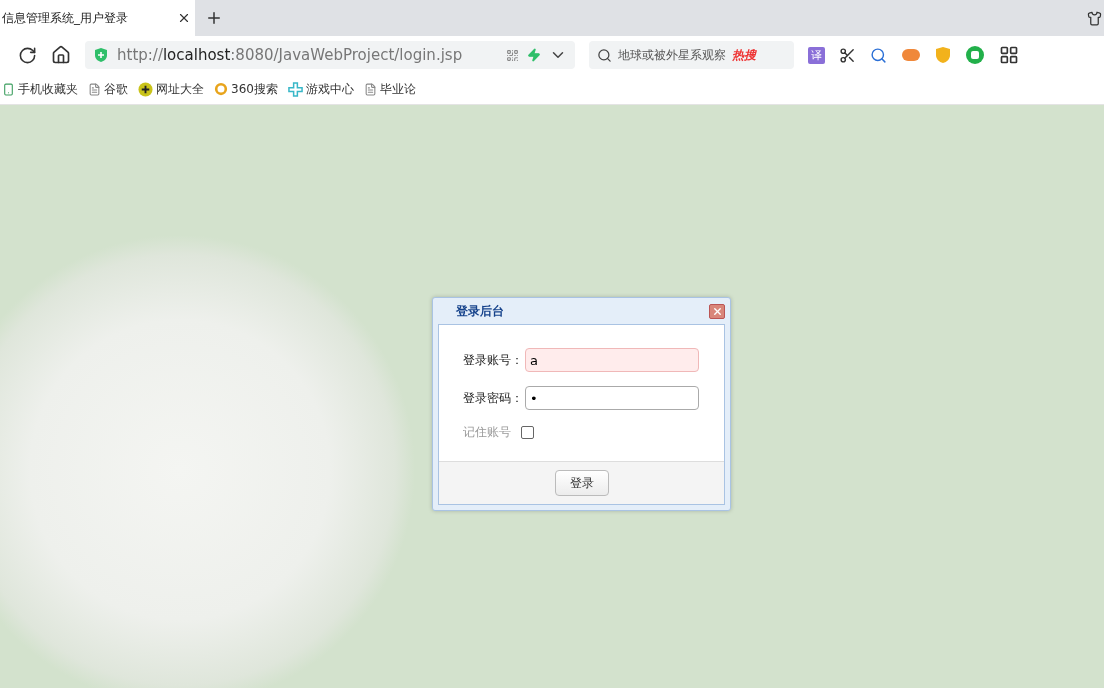 Image resolution: width=1104 pixels, height=688 pixels. Describe the element at coordinates (101, 55) in the screenshot. I see `shield-icon` at that location.